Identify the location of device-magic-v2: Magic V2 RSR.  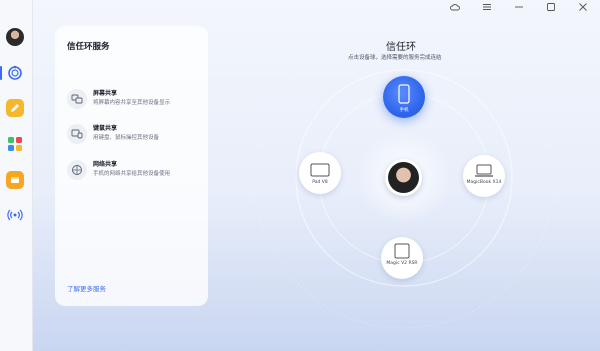
(402, 258).